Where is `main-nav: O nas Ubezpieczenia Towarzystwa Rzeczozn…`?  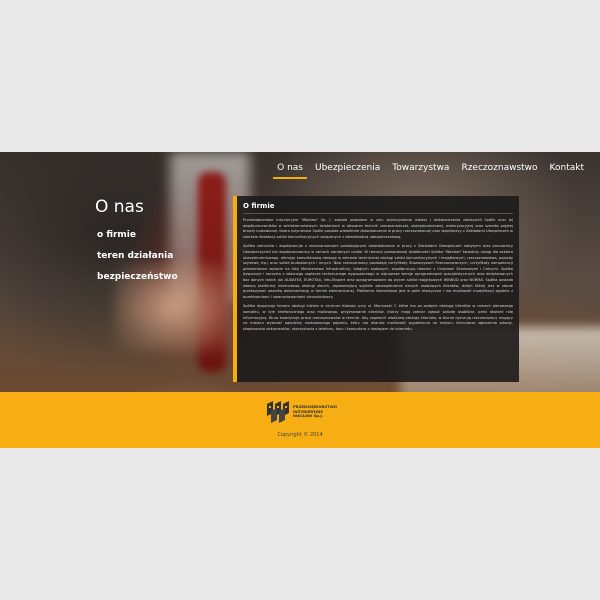 main-nav: O nas Ubezpieczenia Towarzystwa Rzeczozn… is located at coordinates (430, 170).